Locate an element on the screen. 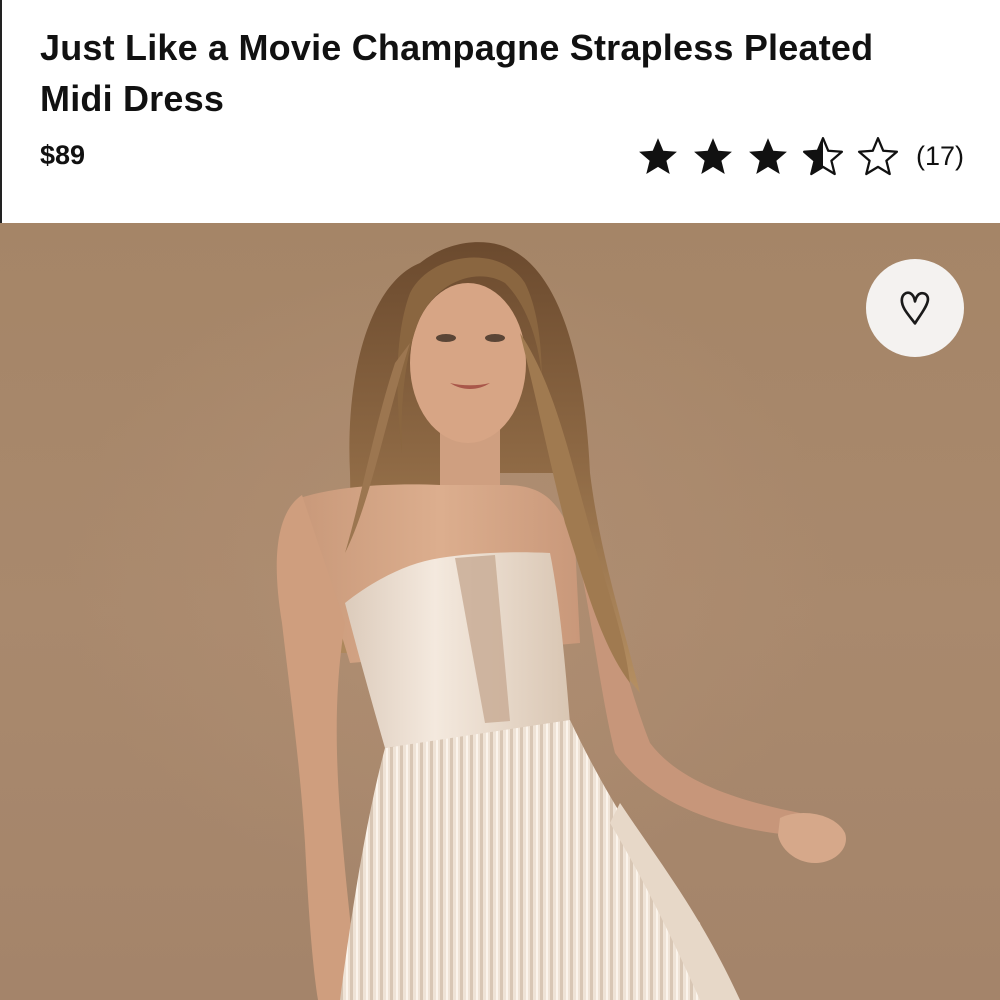 The image size is (1000, 1000). heart-icon is located at coordinates (915, 308).